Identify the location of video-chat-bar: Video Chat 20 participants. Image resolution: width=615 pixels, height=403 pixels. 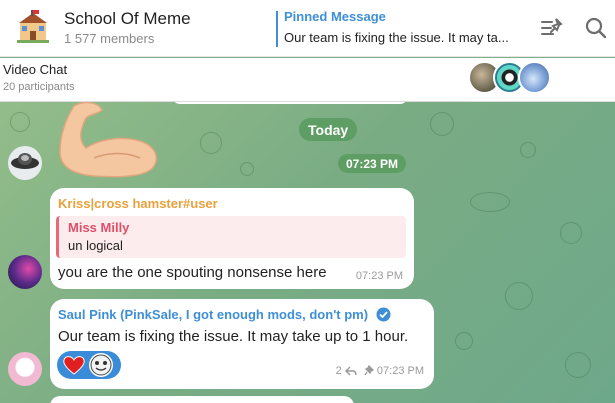
(307, 80).